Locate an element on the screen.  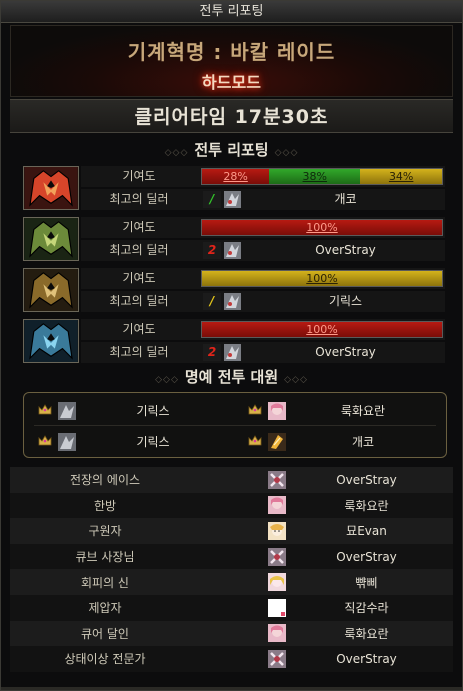
best-dealer-row: 최고의 딜러 / 개코 is located at coordinates (263, 199).